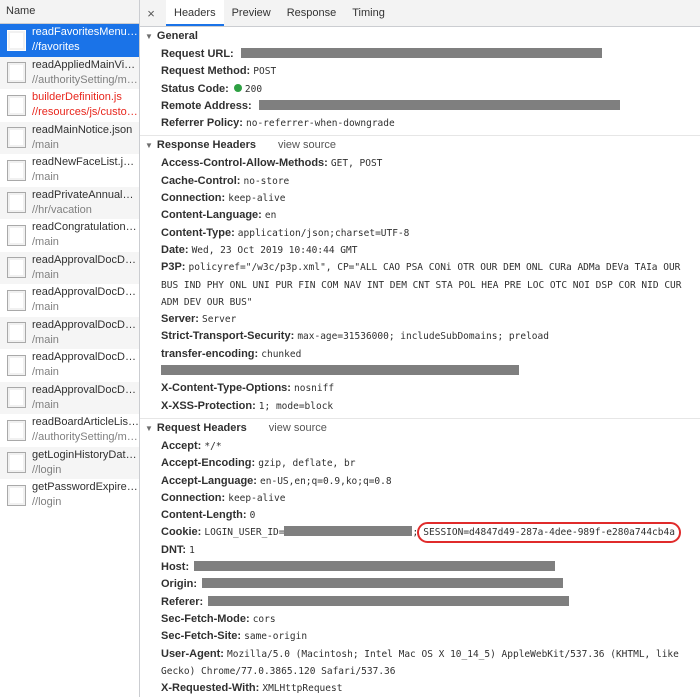  What do you see at coordinates (228, 336) in the screenshot?
I see `header-key: Strict-Transport-Security:` at bounding box center [228, 336].